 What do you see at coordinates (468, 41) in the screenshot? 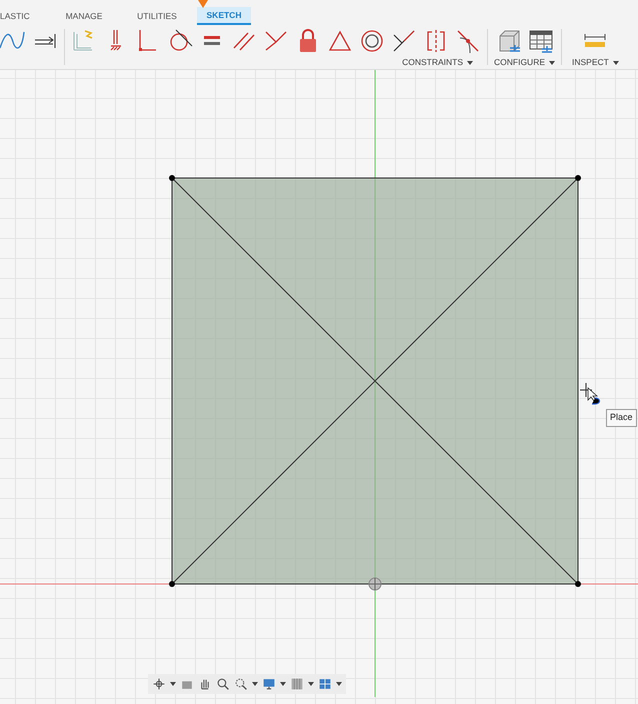
I see `curvature-icon` at bounding box center [468, 41].